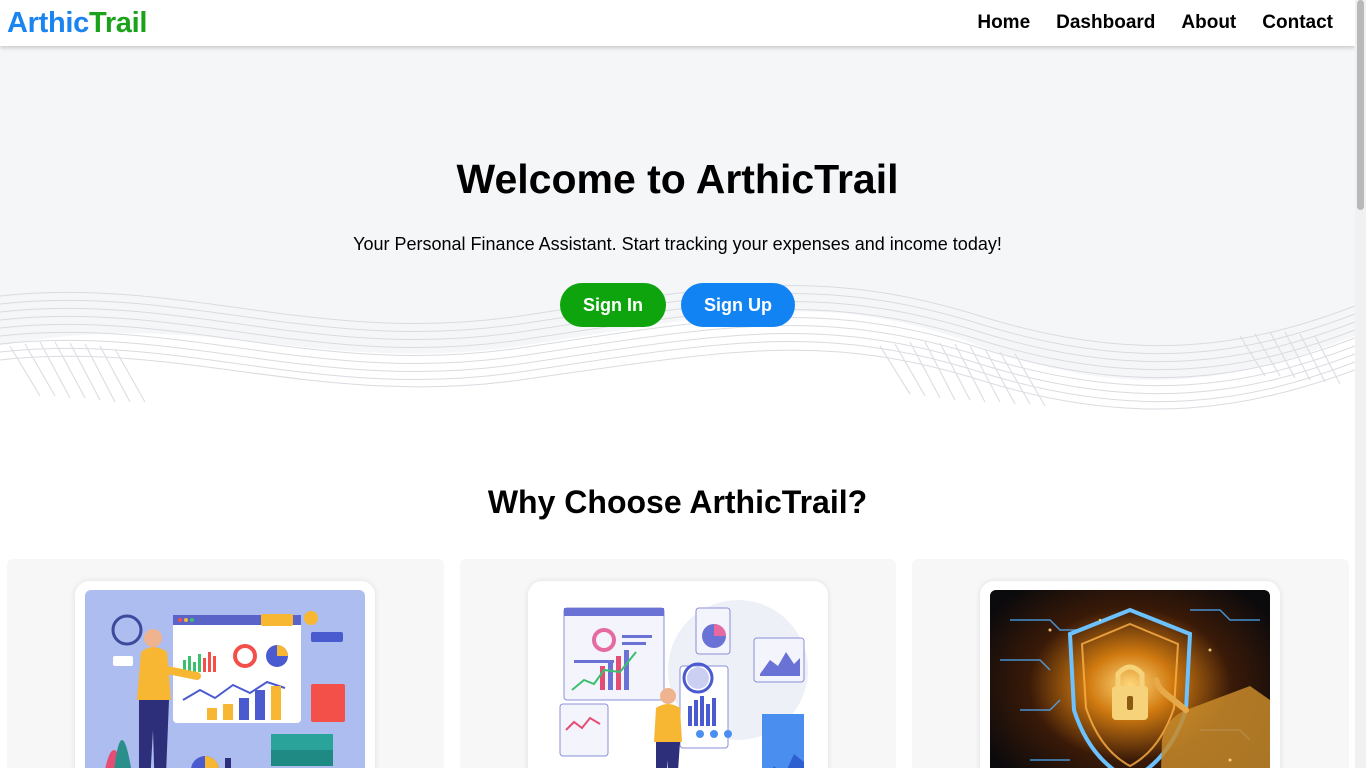 The image size is (1366, 768). What do you see at coordinates (118, 22) in the screenshot?
I see `brand-name-part2: Trail` at bounding box center [118, 22].